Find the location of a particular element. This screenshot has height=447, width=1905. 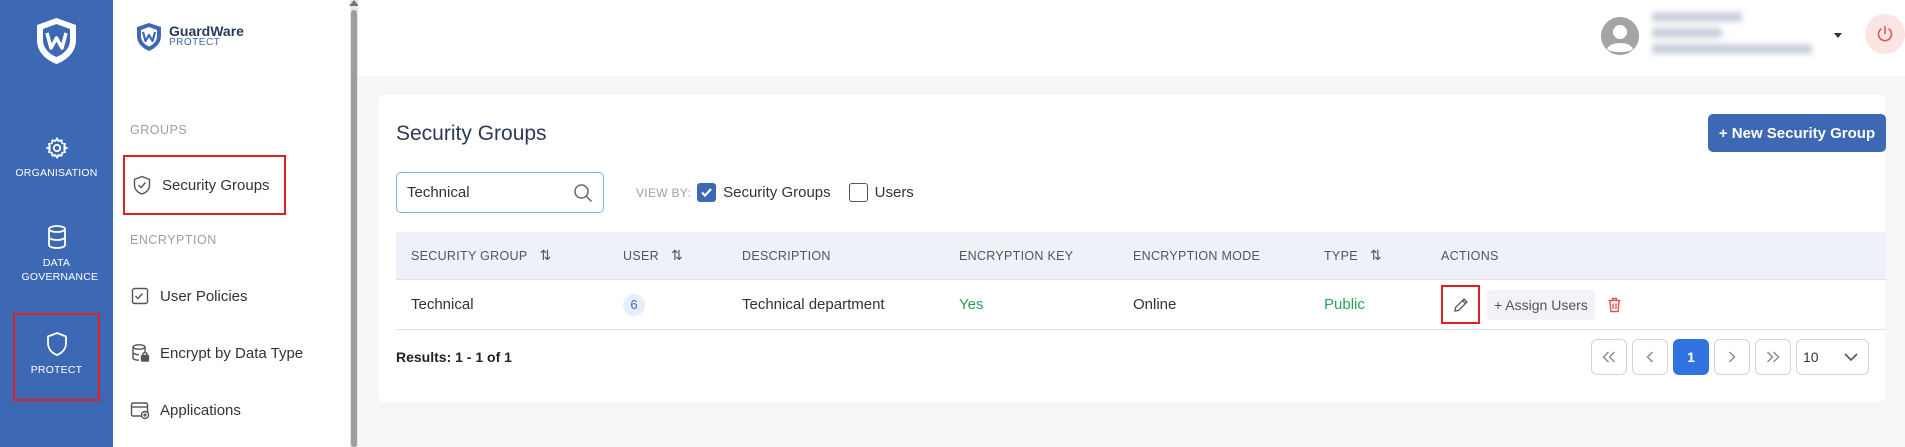

page-title: Security Groups is located at coordinates (471, 133).